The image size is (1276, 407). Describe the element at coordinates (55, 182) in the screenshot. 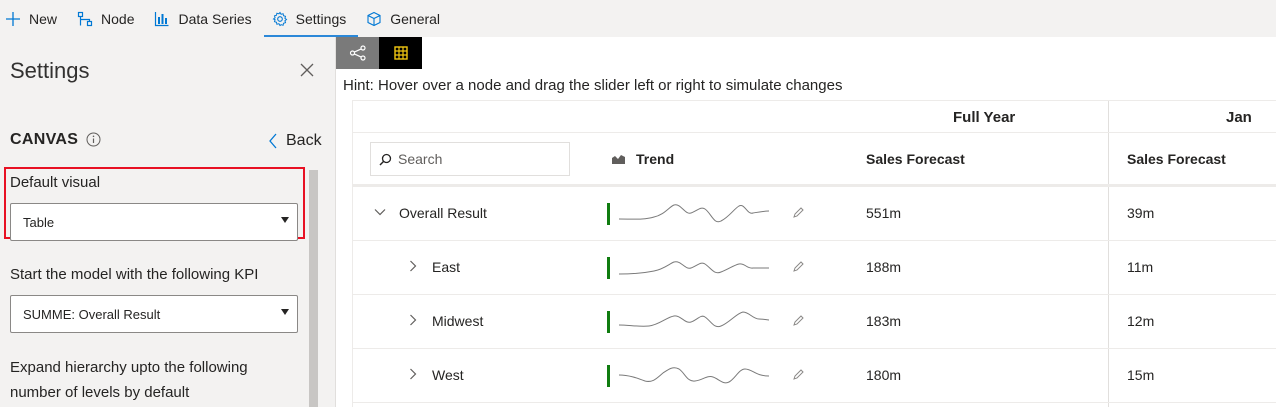

I see `default-visual-label: Default visual` at that location.